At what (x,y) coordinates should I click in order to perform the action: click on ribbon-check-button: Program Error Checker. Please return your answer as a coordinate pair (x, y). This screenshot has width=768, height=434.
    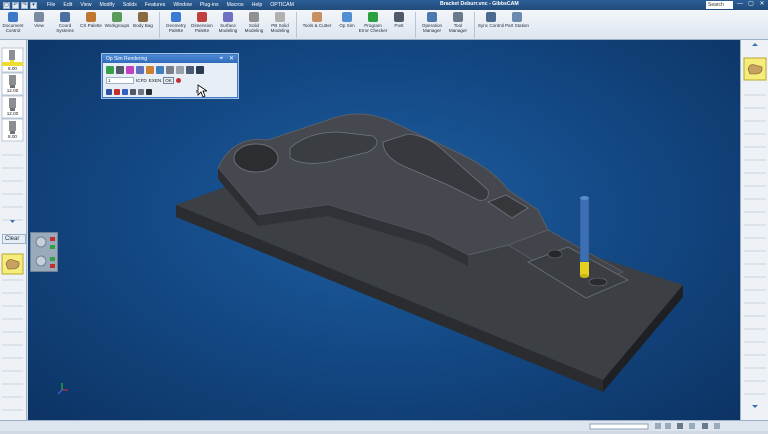
    Looking at the image, I should click on (373, 25).